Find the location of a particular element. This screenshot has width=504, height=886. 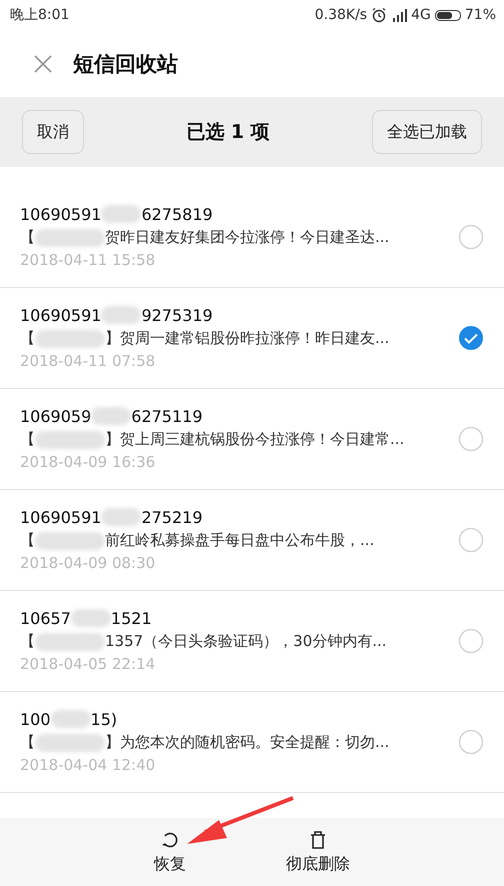

message-date: 2018-04-04 12:40 is located at coordinates (88, 765).